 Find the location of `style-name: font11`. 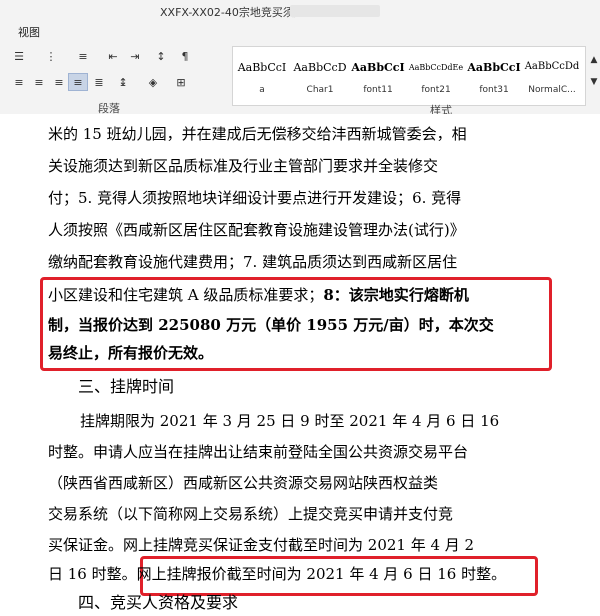

style-name: font11 is located at coordinates (378, 90).